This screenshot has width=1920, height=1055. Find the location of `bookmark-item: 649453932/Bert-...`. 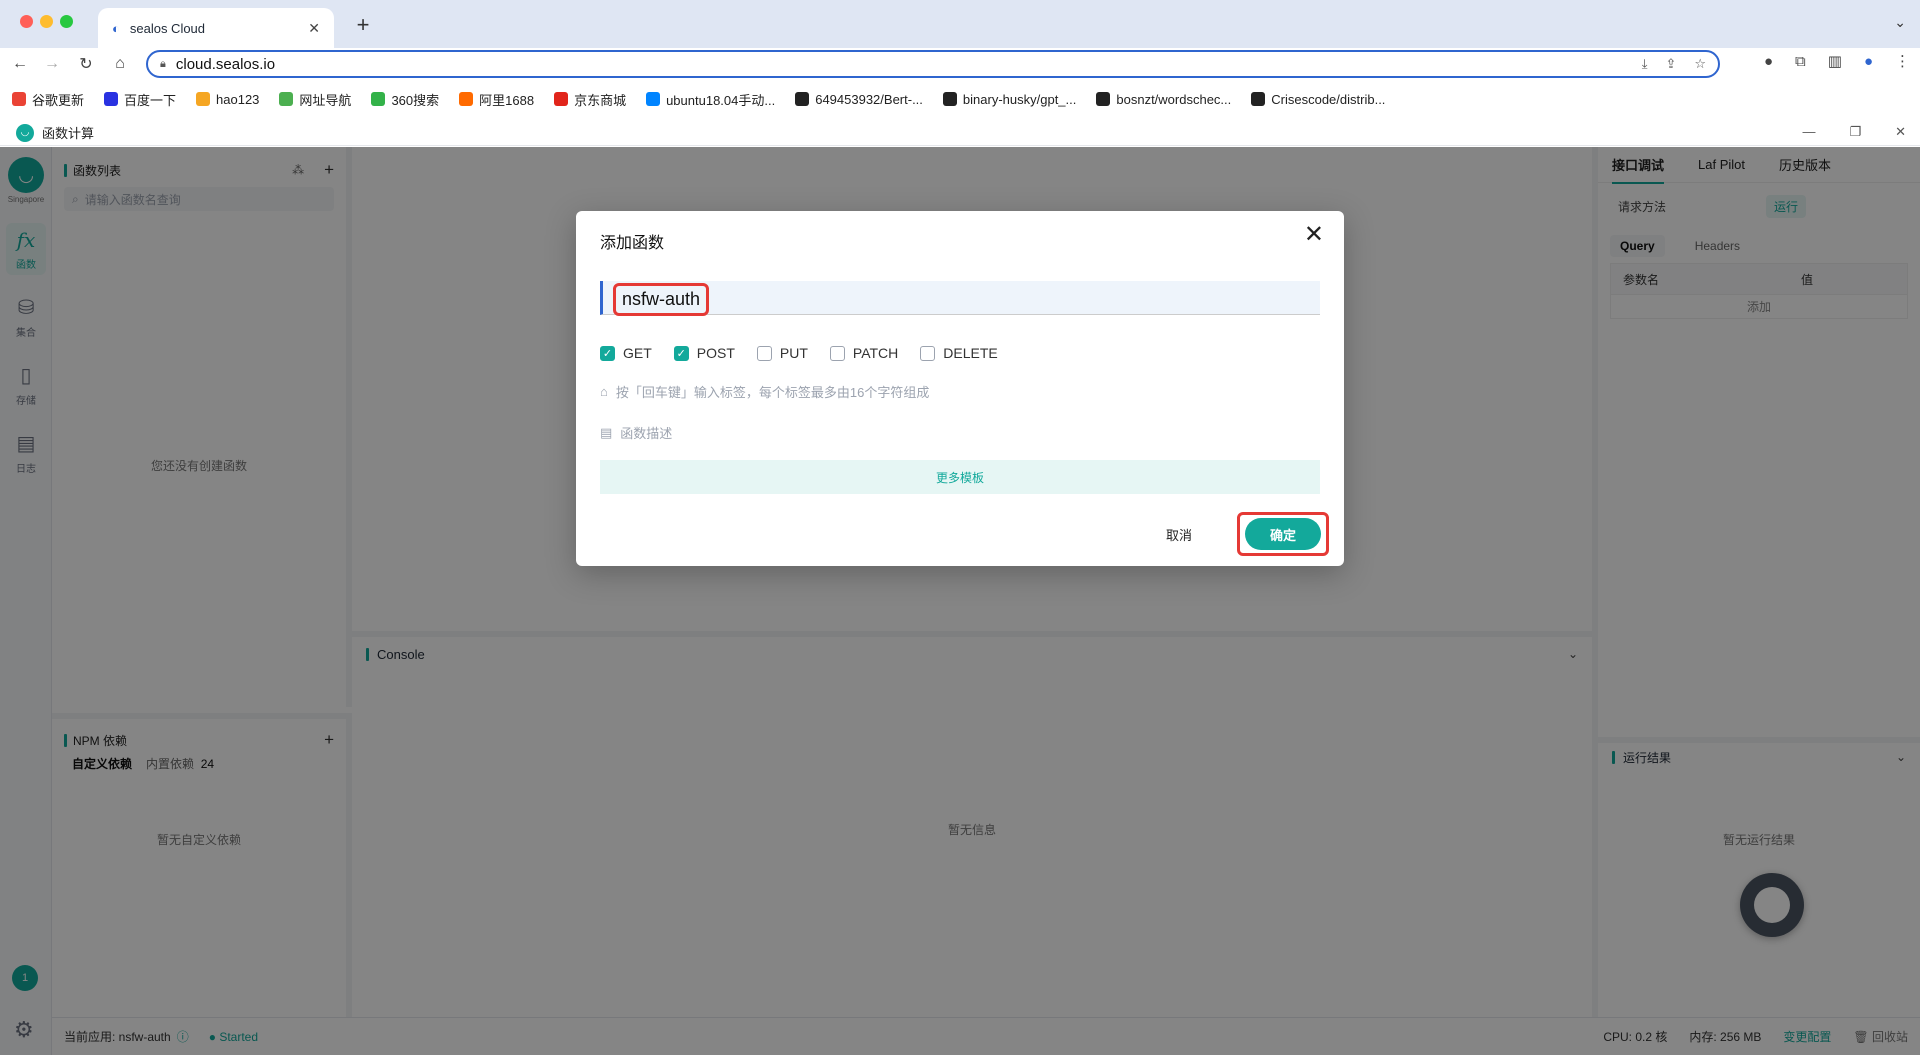

bookmark-item: 649453932/Bert-... is located at coordinates (859, 99).